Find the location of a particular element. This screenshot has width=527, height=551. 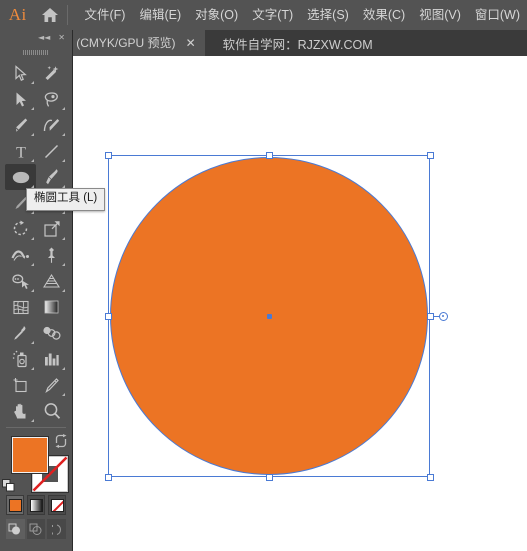

fill-stroke-control is located at coordinates (36, 463).